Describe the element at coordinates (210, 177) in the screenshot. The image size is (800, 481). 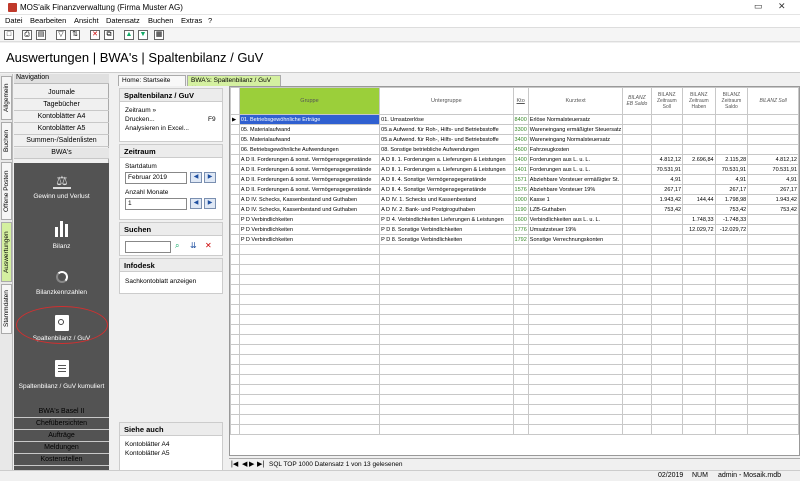
I see `next-month-button: ▶` at that location.